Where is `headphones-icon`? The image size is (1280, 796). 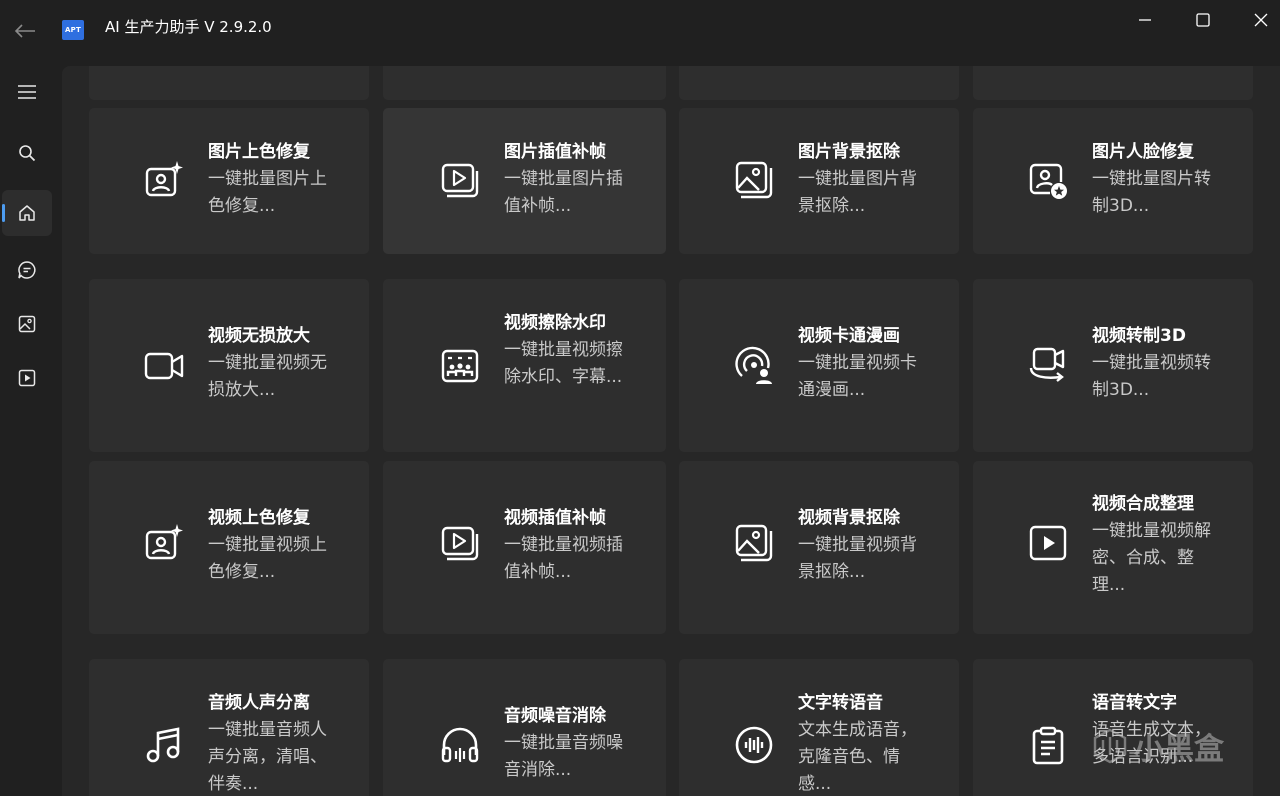
headphones-icon is located at coordinates (460, 745).